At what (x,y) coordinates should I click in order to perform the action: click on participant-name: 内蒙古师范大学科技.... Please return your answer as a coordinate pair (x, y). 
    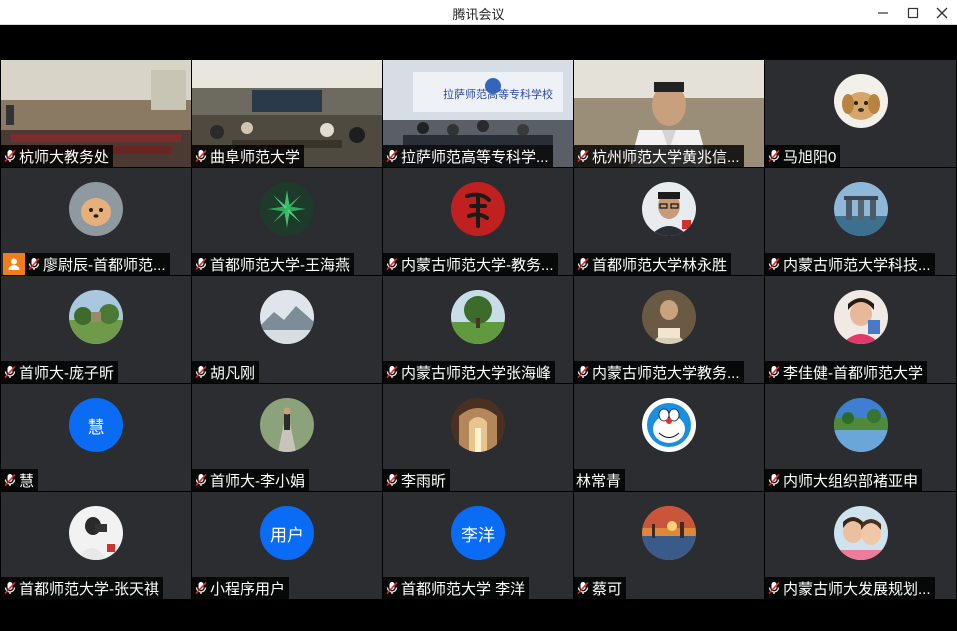
    Looking at the image, I should click on (857, 265).